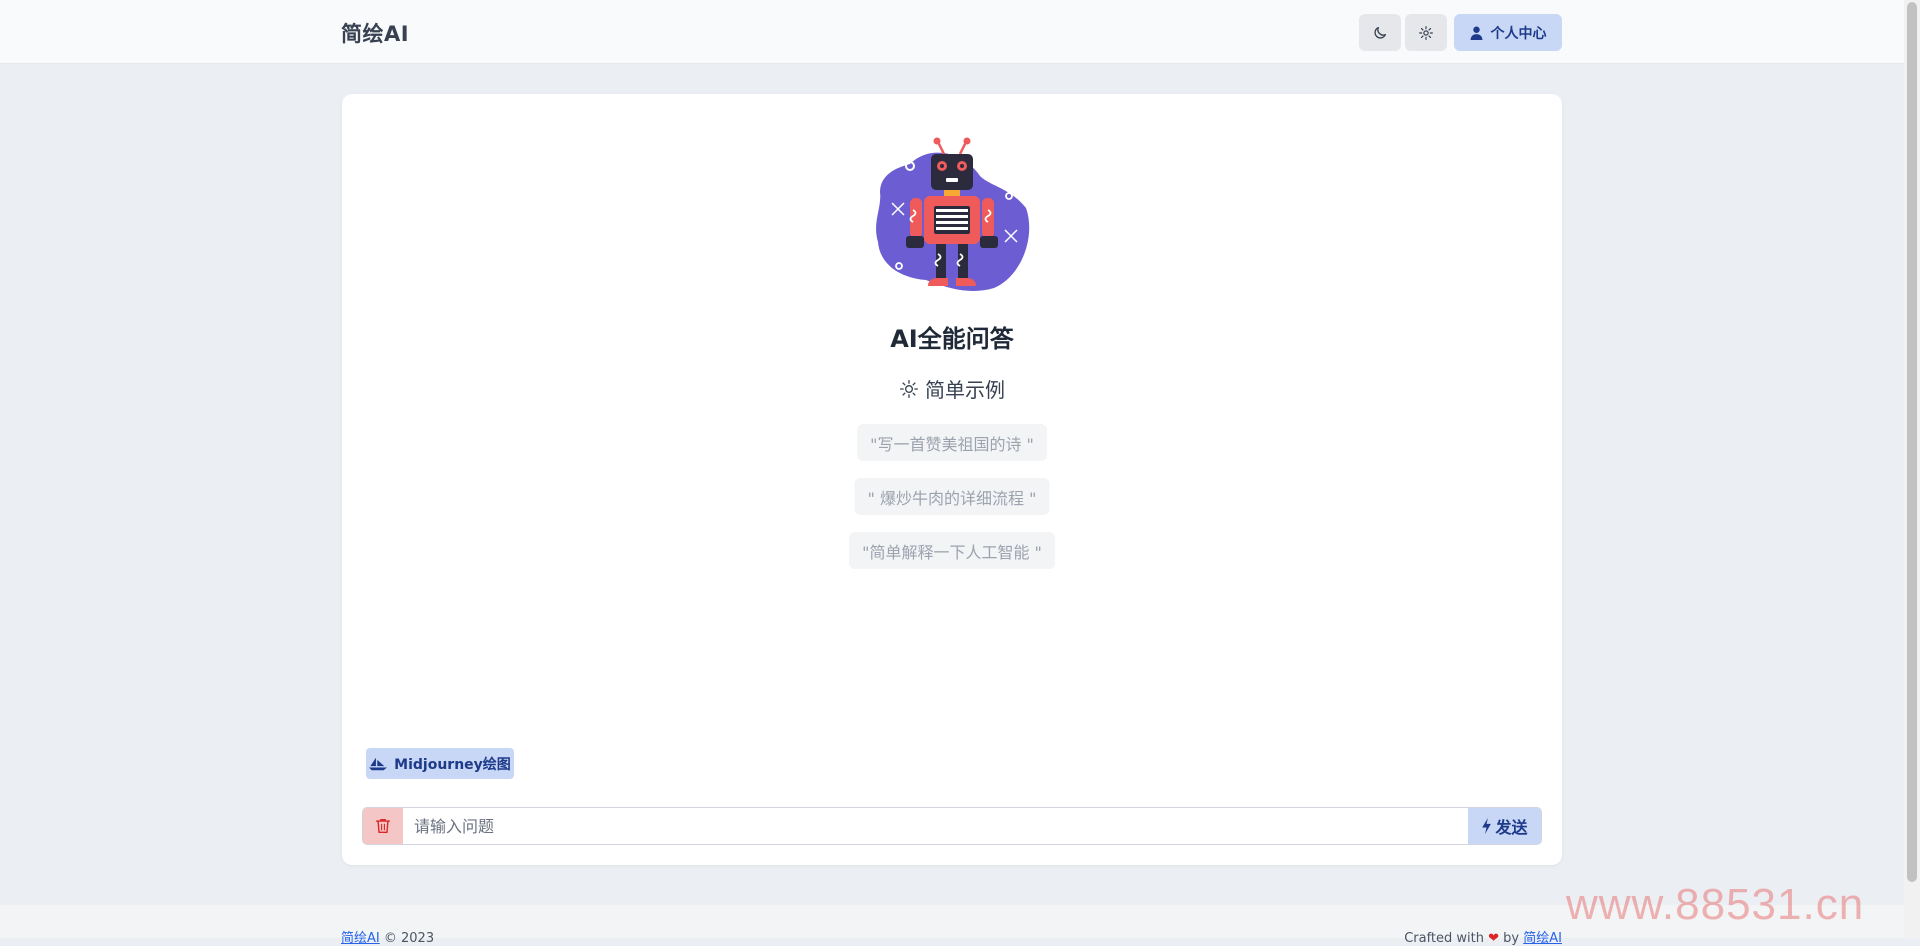 This screenshot has height=946, width=1920. I want to click on examples-heading: 简单示例, so click(952, 388).